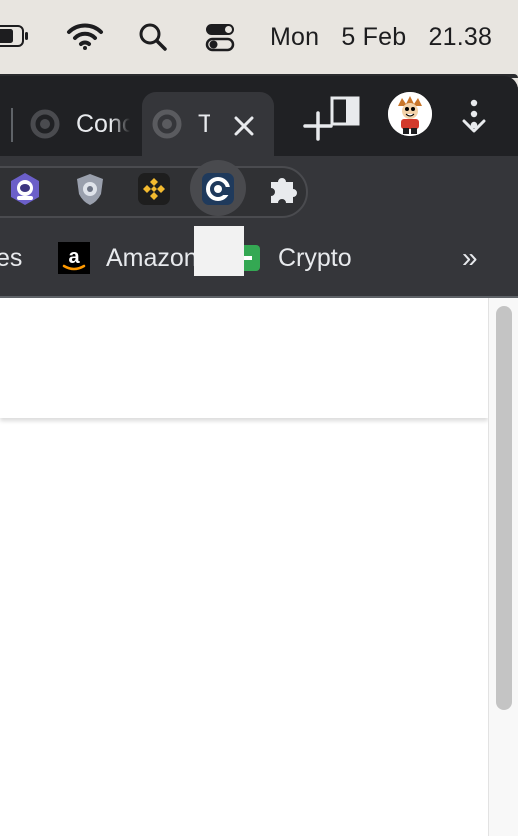 The width and height of the screenshot is (518, 836). What do you see at coordinates (259, 188) in the screenshot?
I see `browser-toolbar` at bounding box center [259, 188].